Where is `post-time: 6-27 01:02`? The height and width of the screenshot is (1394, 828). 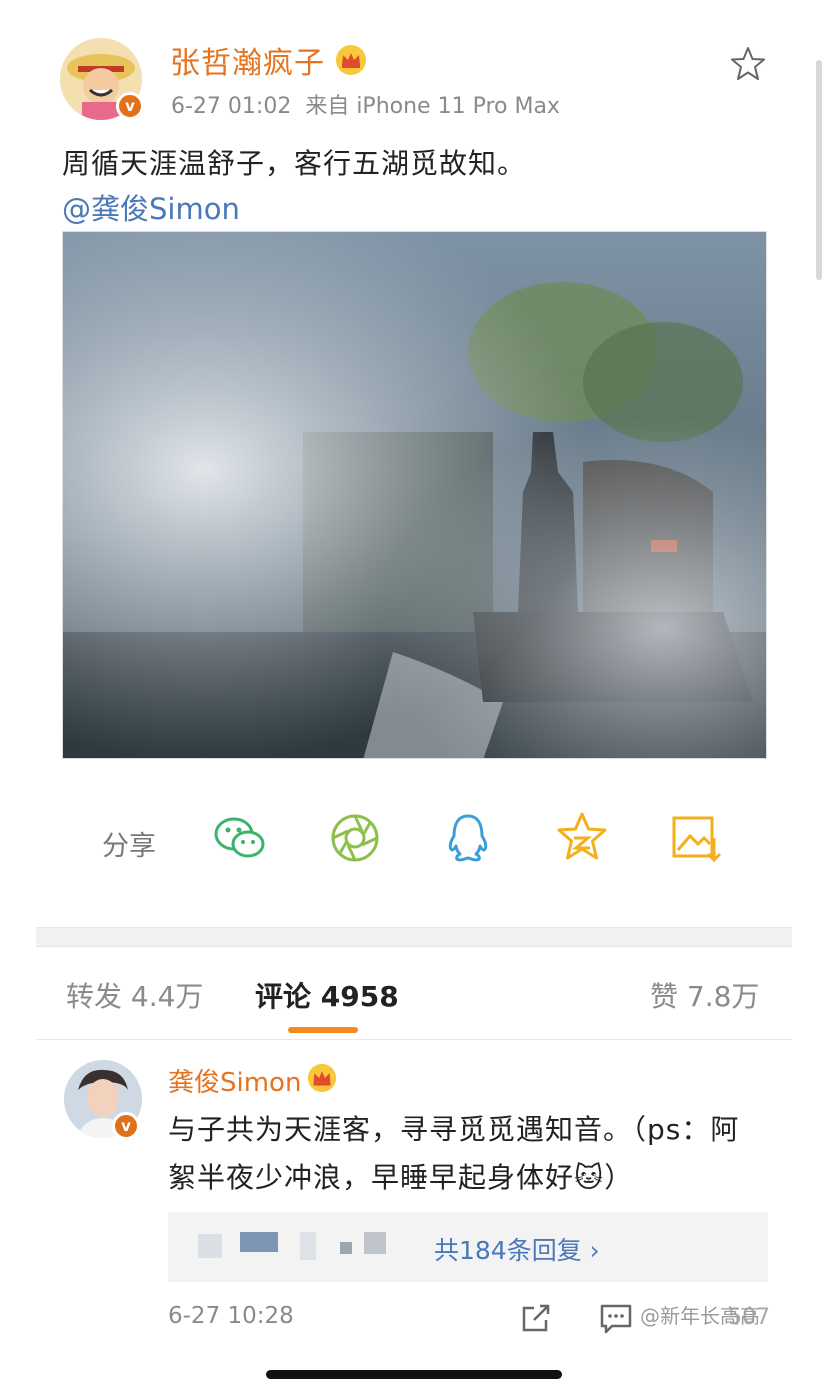
post-time: 6-27 01:02 is located at coordinates (231, 106).